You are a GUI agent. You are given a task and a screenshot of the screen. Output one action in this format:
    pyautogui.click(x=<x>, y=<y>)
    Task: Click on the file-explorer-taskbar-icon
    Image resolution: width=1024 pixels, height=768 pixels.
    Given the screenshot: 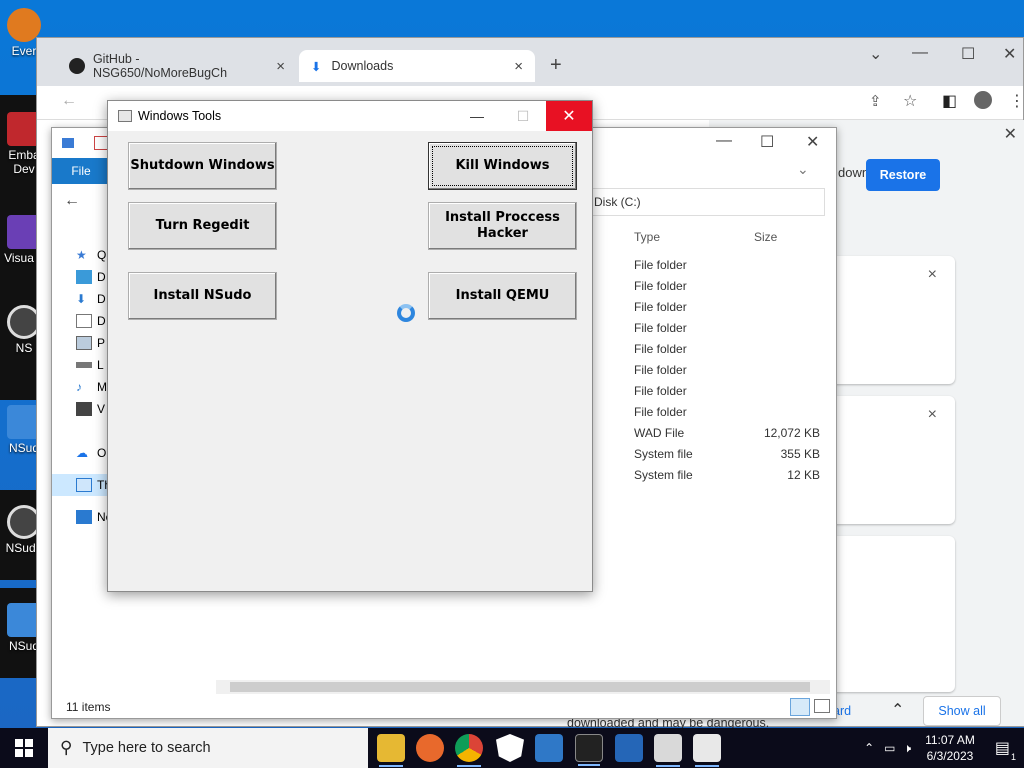 What is the action you would take?
    pyautogui.click(x=391, y=750)
    